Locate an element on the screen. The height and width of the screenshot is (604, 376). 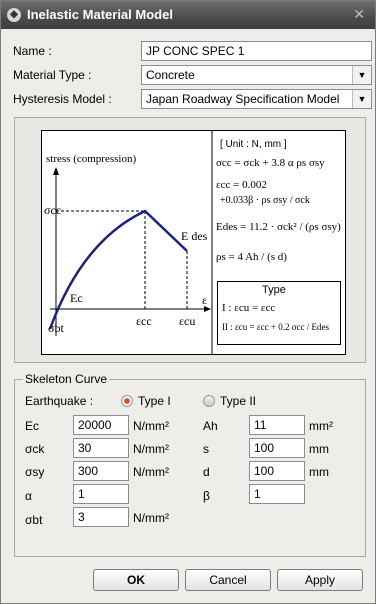
d-input: 100 is located at coordinates (277, 471).